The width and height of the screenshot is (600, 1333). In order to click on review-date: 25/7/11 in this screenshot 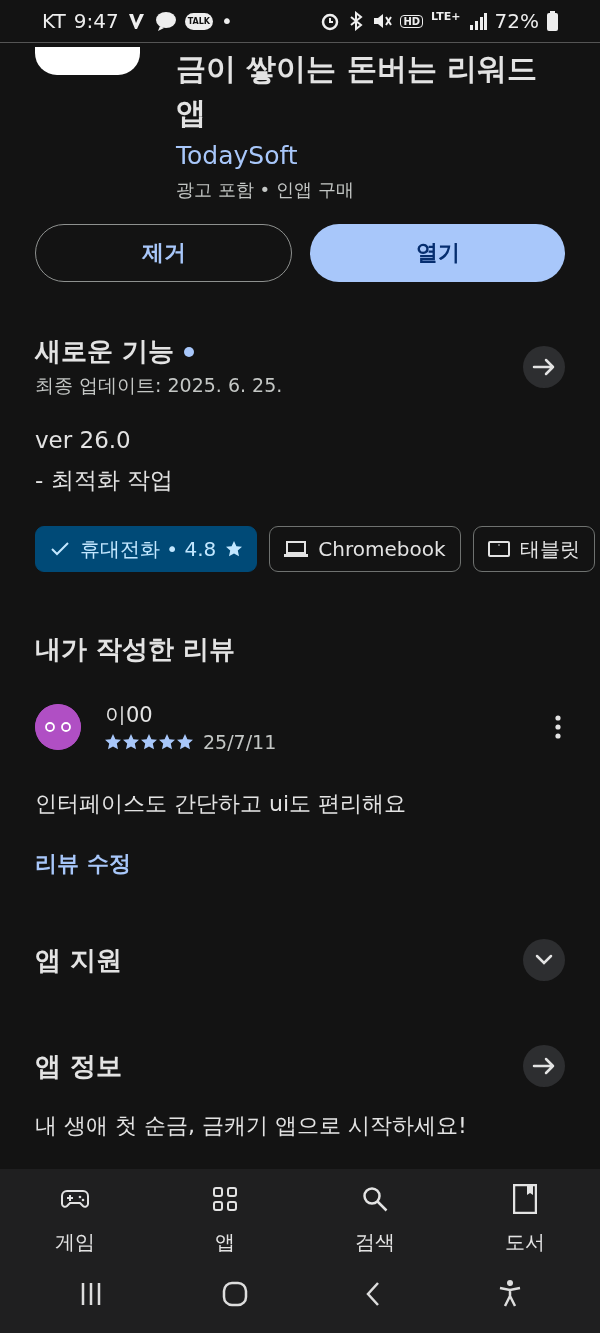, I will do `click(240, 742)`.